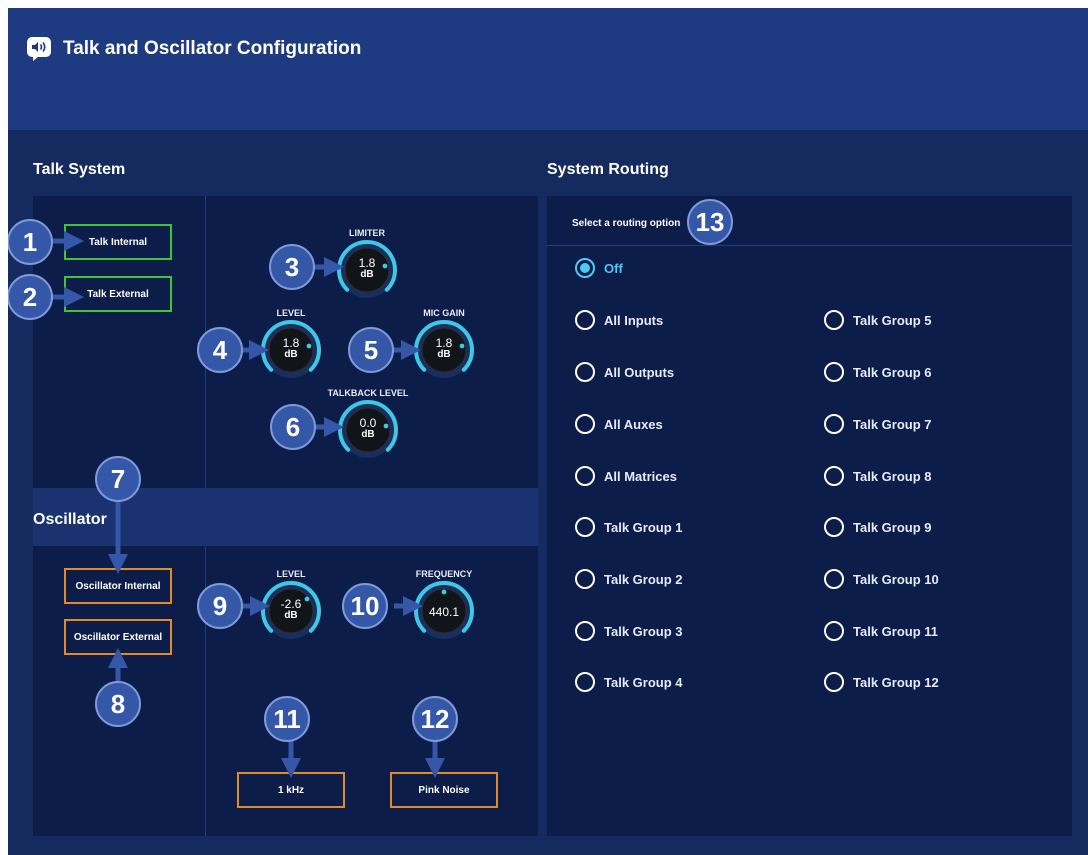 This screenshot has height=855, width=1088. Describe the element at coordinates (613, 268) in the screenshot. I see `routing-option-label: Off` at that location.